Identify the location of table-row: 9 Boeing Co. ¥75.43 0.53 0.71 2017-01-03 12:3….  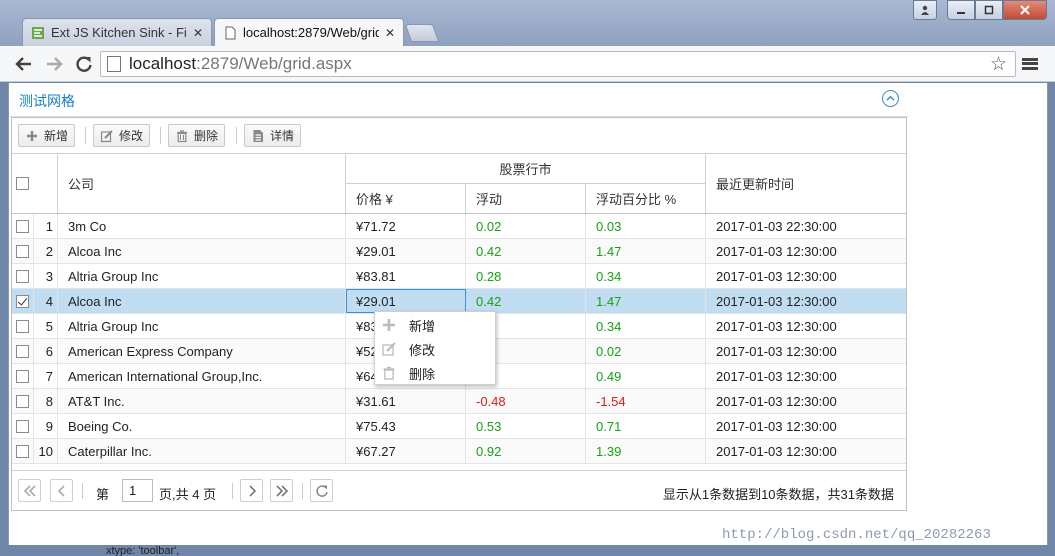
(459, 426).